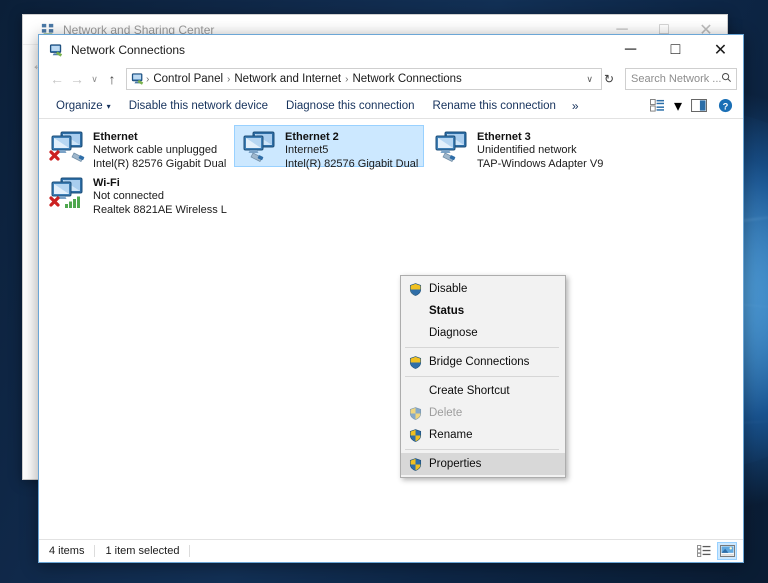  I want to click on address-dropdown-icon: ∨, so click(589, 79).